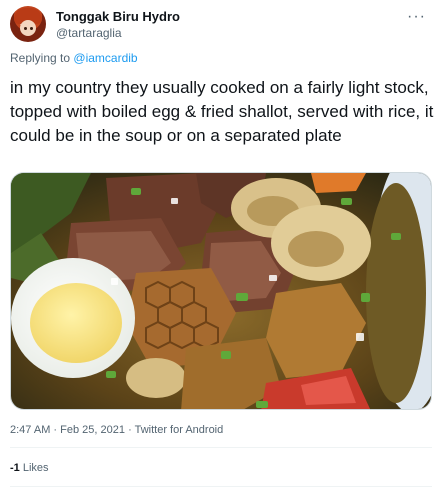 The image size is (442, 490). Describe the element at coordinates (416, 17) in the screenshot. I see `more-options-icon: ···` at that location.